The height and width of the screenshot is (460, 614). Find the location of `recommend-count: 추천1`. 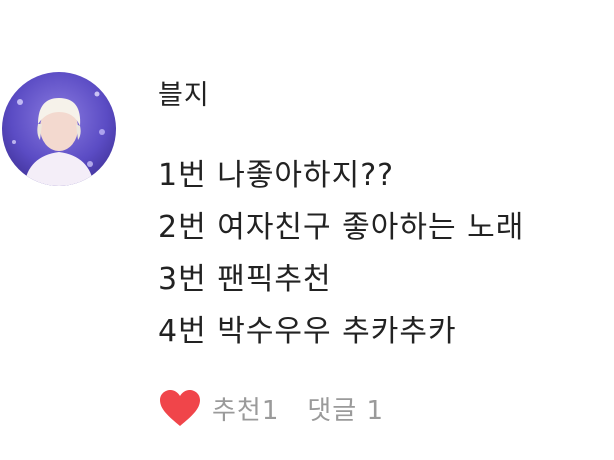

recommend-count: 추천1 is located at coordinates (245, 408).